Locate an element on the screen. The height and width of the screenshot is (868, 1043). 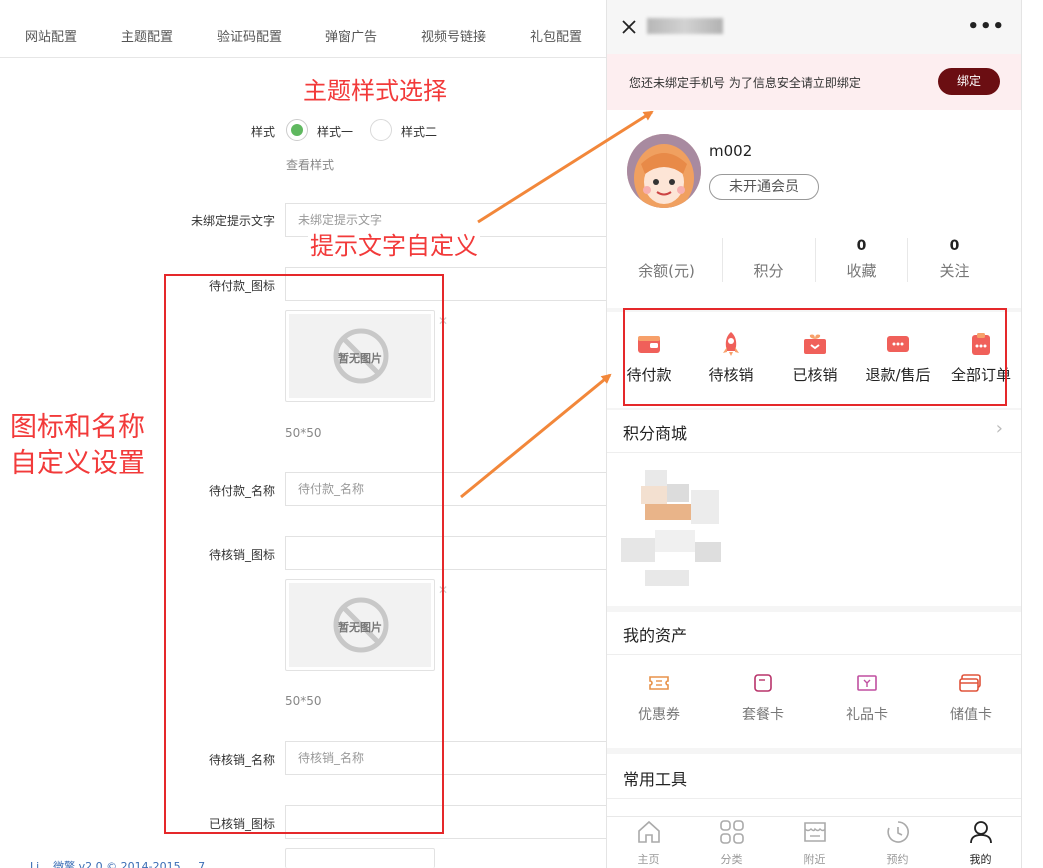
annotation-icon-name-2: 自定义设置 is located at coordinates (77, 463).